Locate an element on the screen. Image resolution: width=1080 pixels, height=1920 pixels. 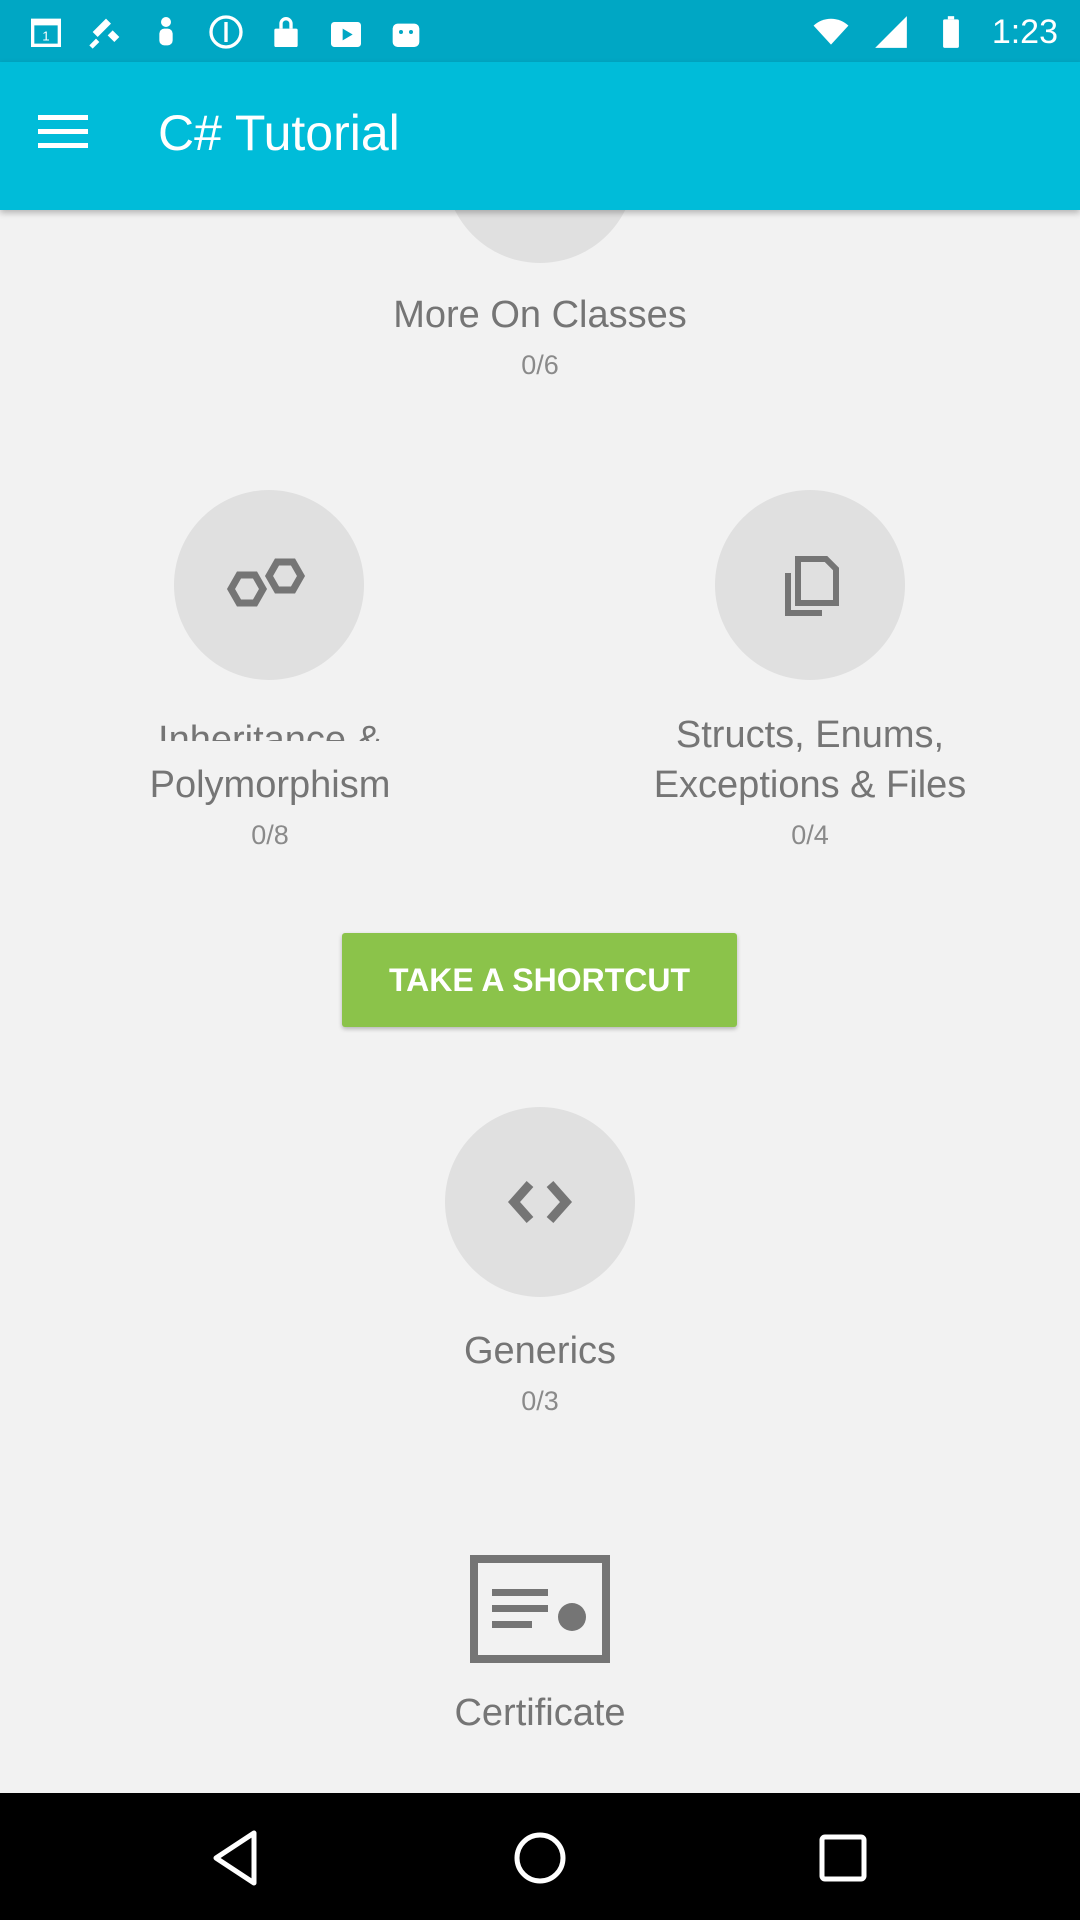
lesson-title-structs-line1: Structs, Enums, is located at coordinates (810, 735).